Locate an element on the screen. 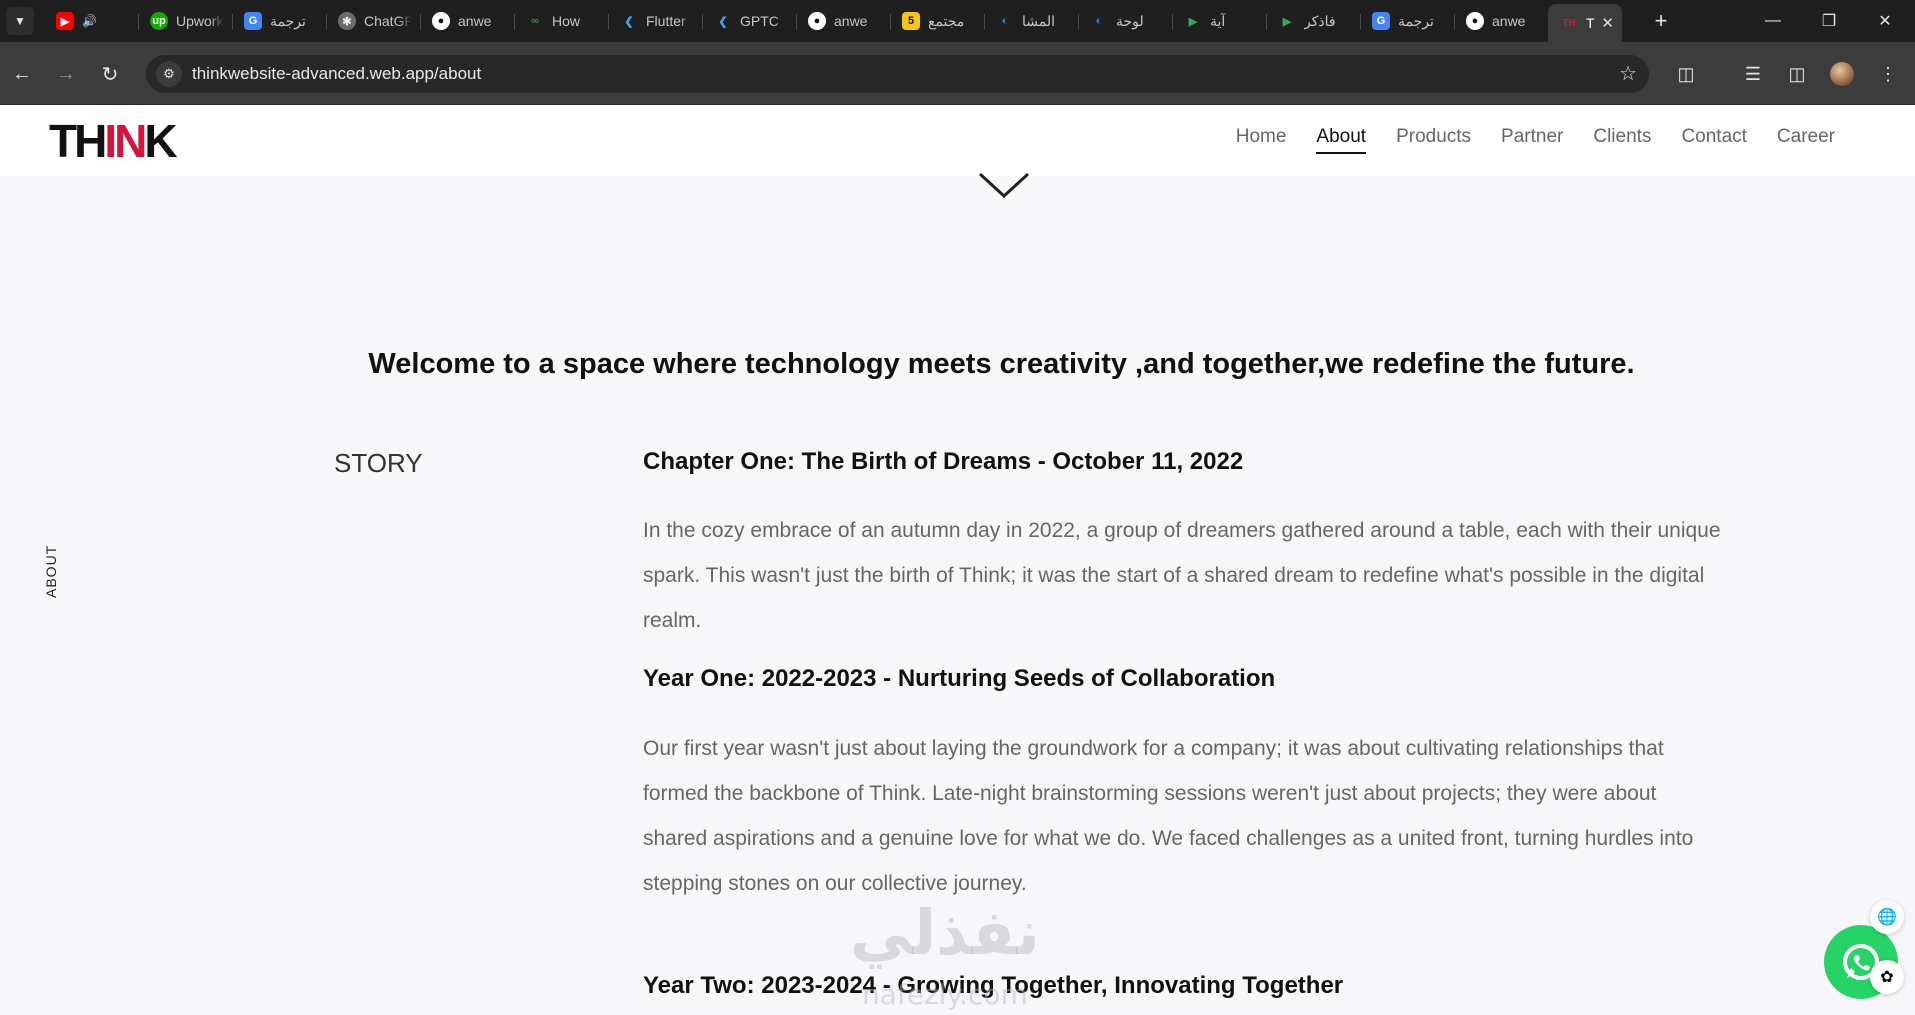  audio-playing-icon: 🔊 is located at coordinates (89, 21).